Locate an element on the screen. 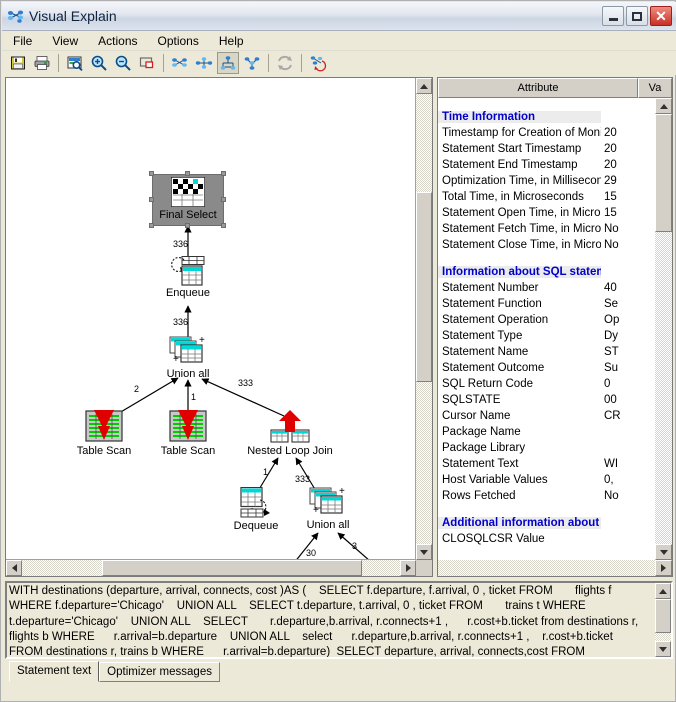  close-button: ✕ is located at coordinates (661, 16).